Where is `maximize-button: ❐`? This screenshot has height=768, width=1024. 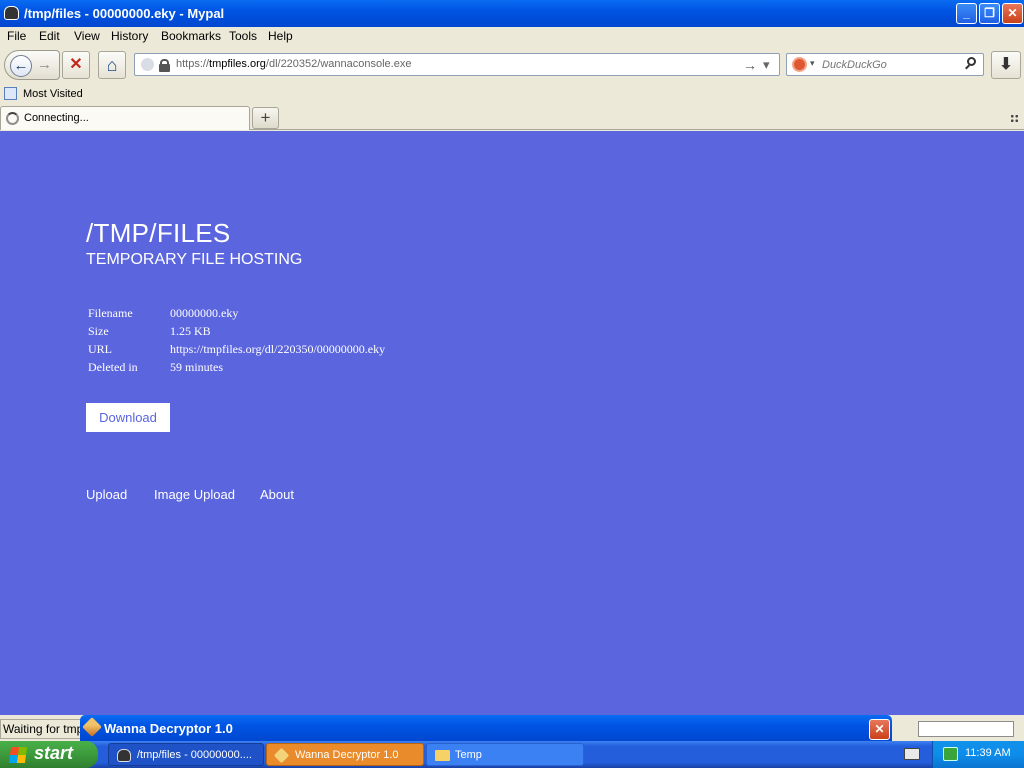
maximize-button: ❐ is located at coordinates (989, 13).